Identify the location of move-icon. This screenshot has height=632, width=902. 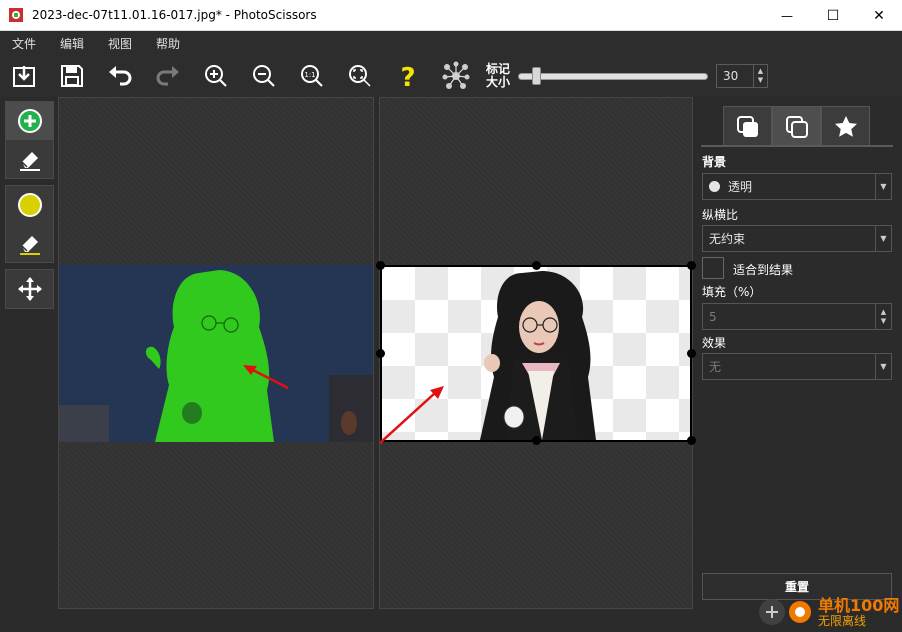
(29, 289).